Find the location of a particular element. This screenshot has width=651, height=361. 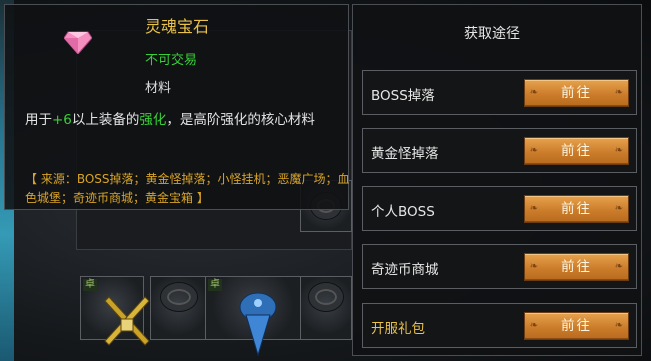

route-boss-drop: BOSS掉落 ❧ 前往 ❧ is located at coordinates (499, 92).